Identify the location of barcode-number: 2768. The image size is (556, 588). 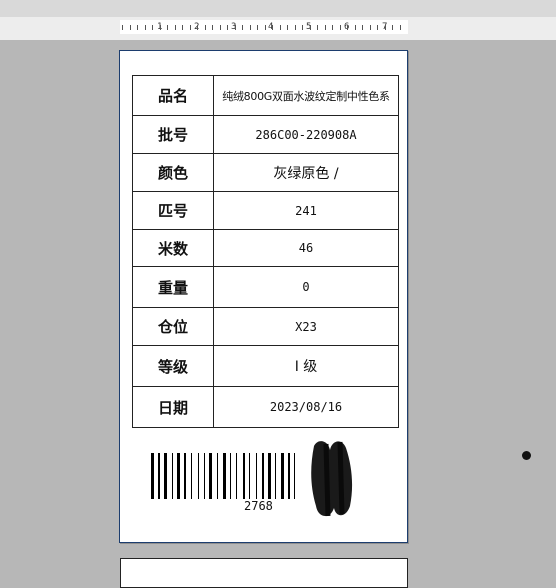
(258, 506).